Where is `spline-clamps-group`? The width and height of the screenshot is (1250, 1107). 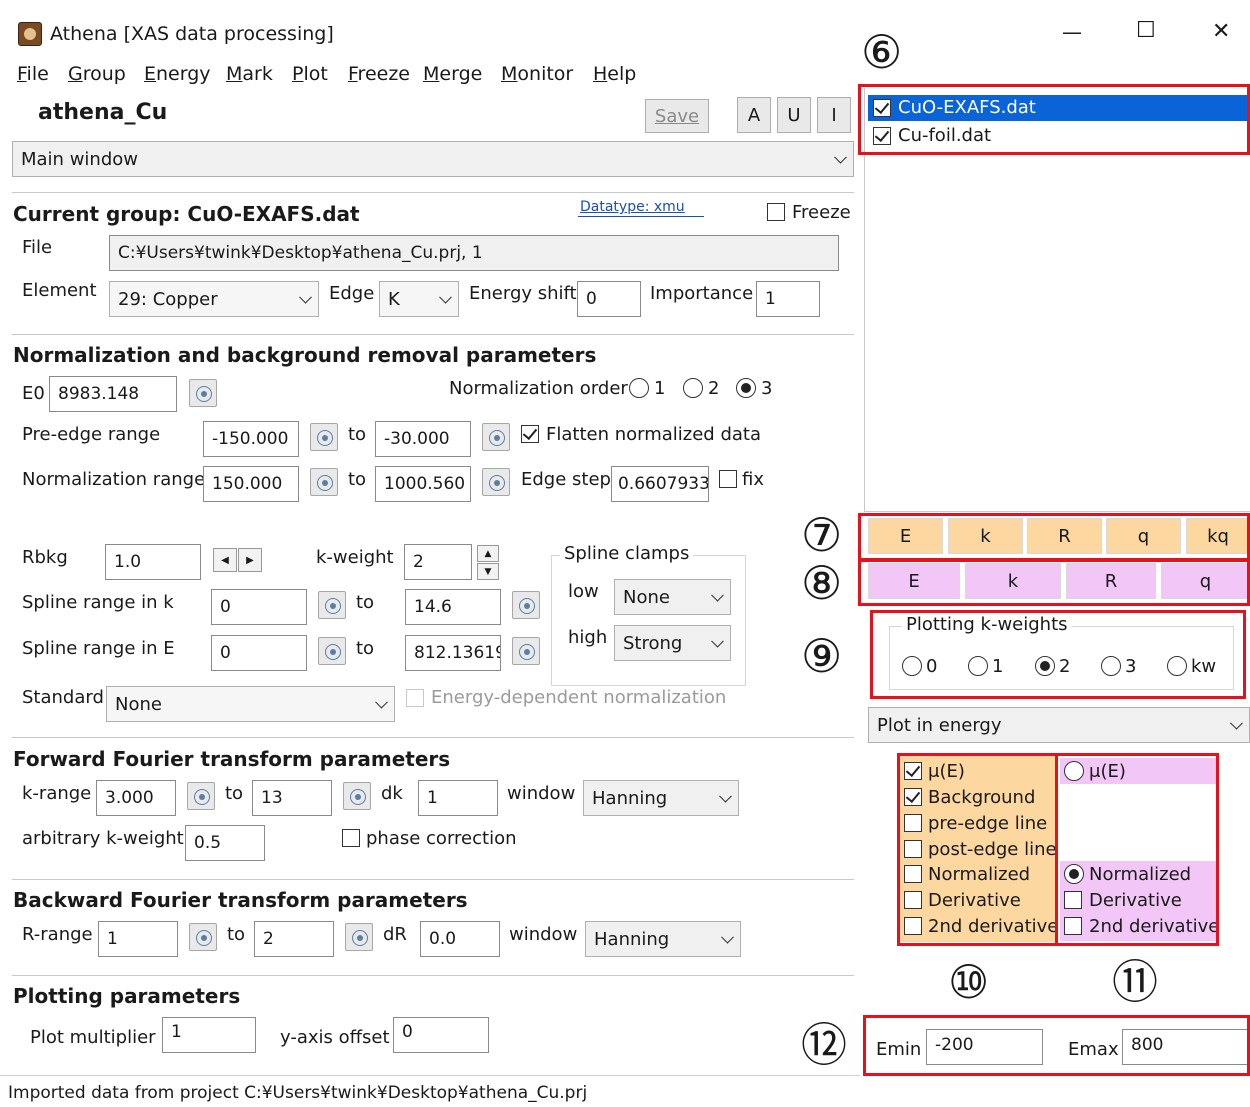 spline-clamps-group is located at coordinates (648, 620).